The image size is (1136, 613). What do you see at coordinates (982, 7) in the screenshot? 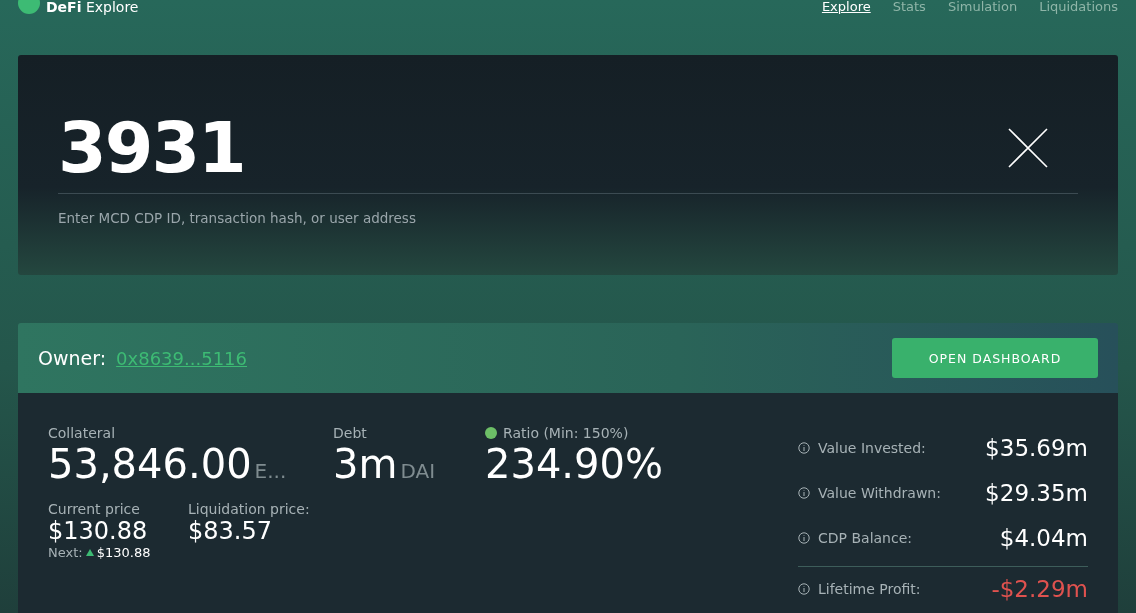
I see `nav-link: Simulation` at bounding box center [982, 7].